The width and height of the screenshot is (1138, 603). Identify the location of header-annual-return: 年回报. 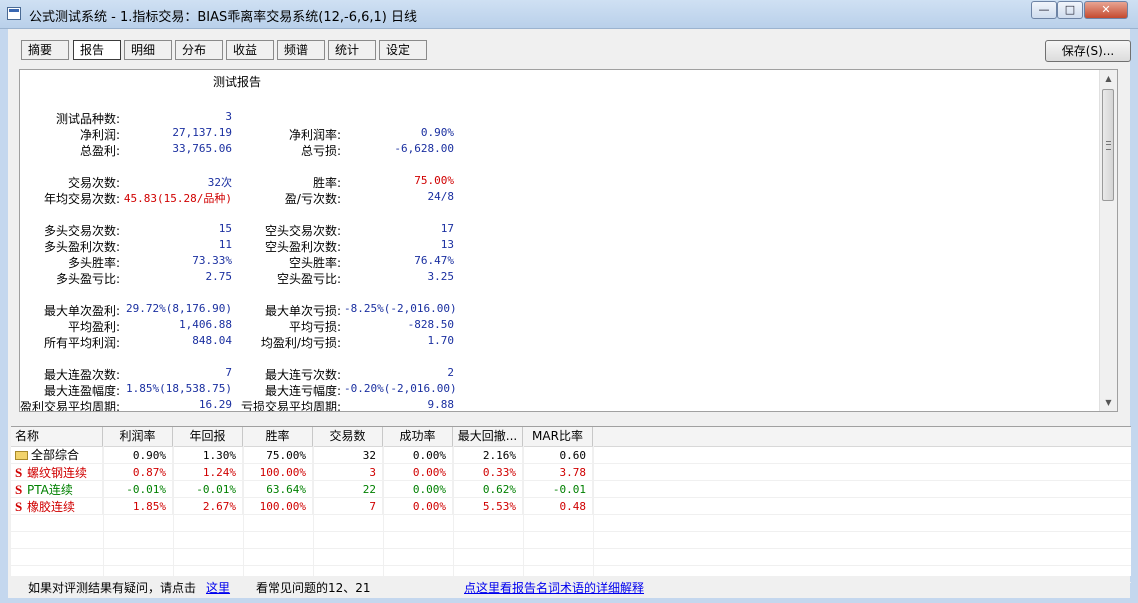
(208, 436).